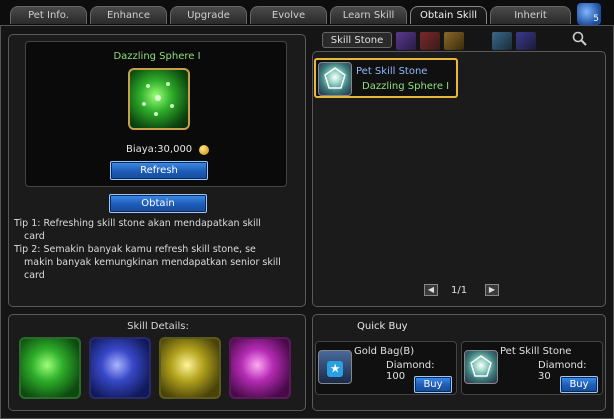  I want to click on skill-details-panel: Skill Details:, so click(157, 362).